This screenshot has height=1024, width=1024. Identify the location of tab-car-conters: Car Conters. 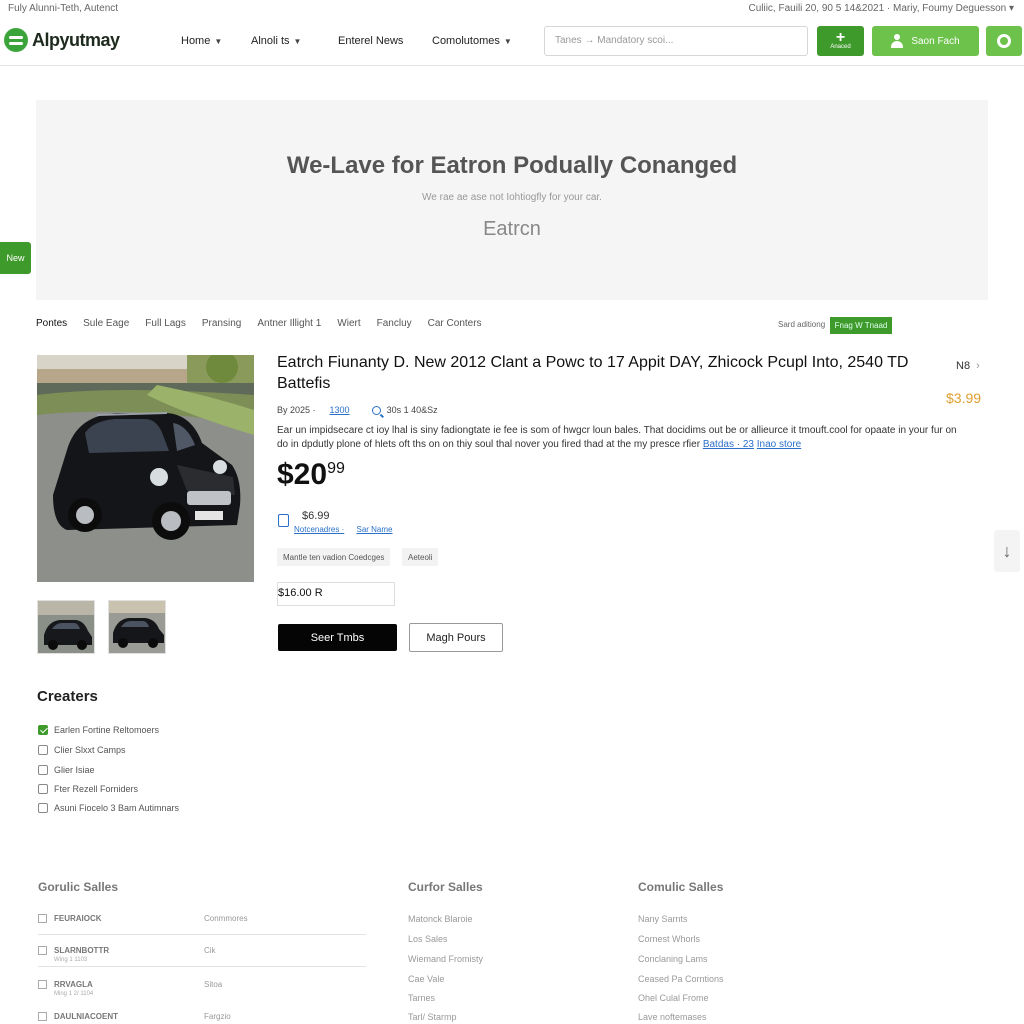
(455, 323).